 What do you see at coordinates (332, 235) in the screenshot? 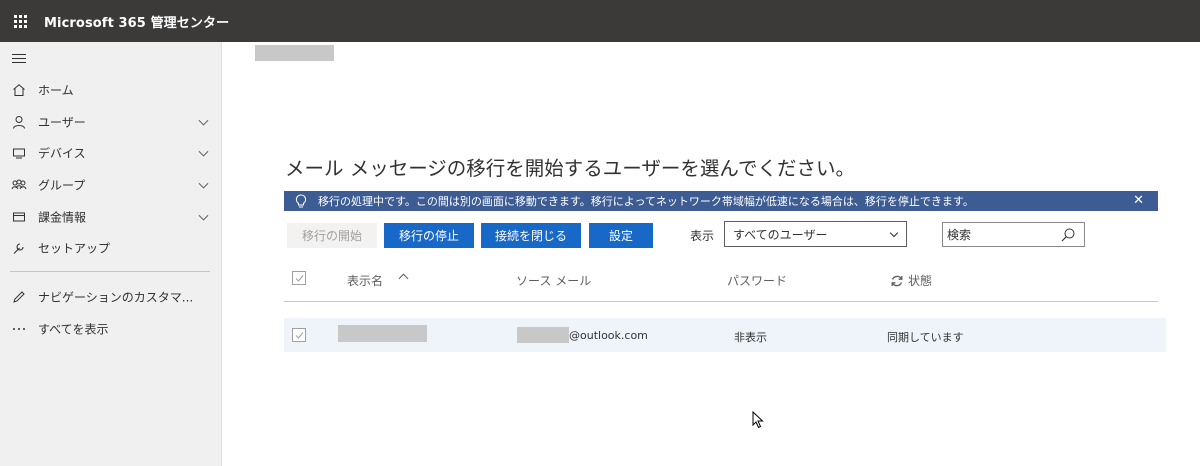
I see `start-migration-button: 移行の開始` at bounding box center [332, 235].